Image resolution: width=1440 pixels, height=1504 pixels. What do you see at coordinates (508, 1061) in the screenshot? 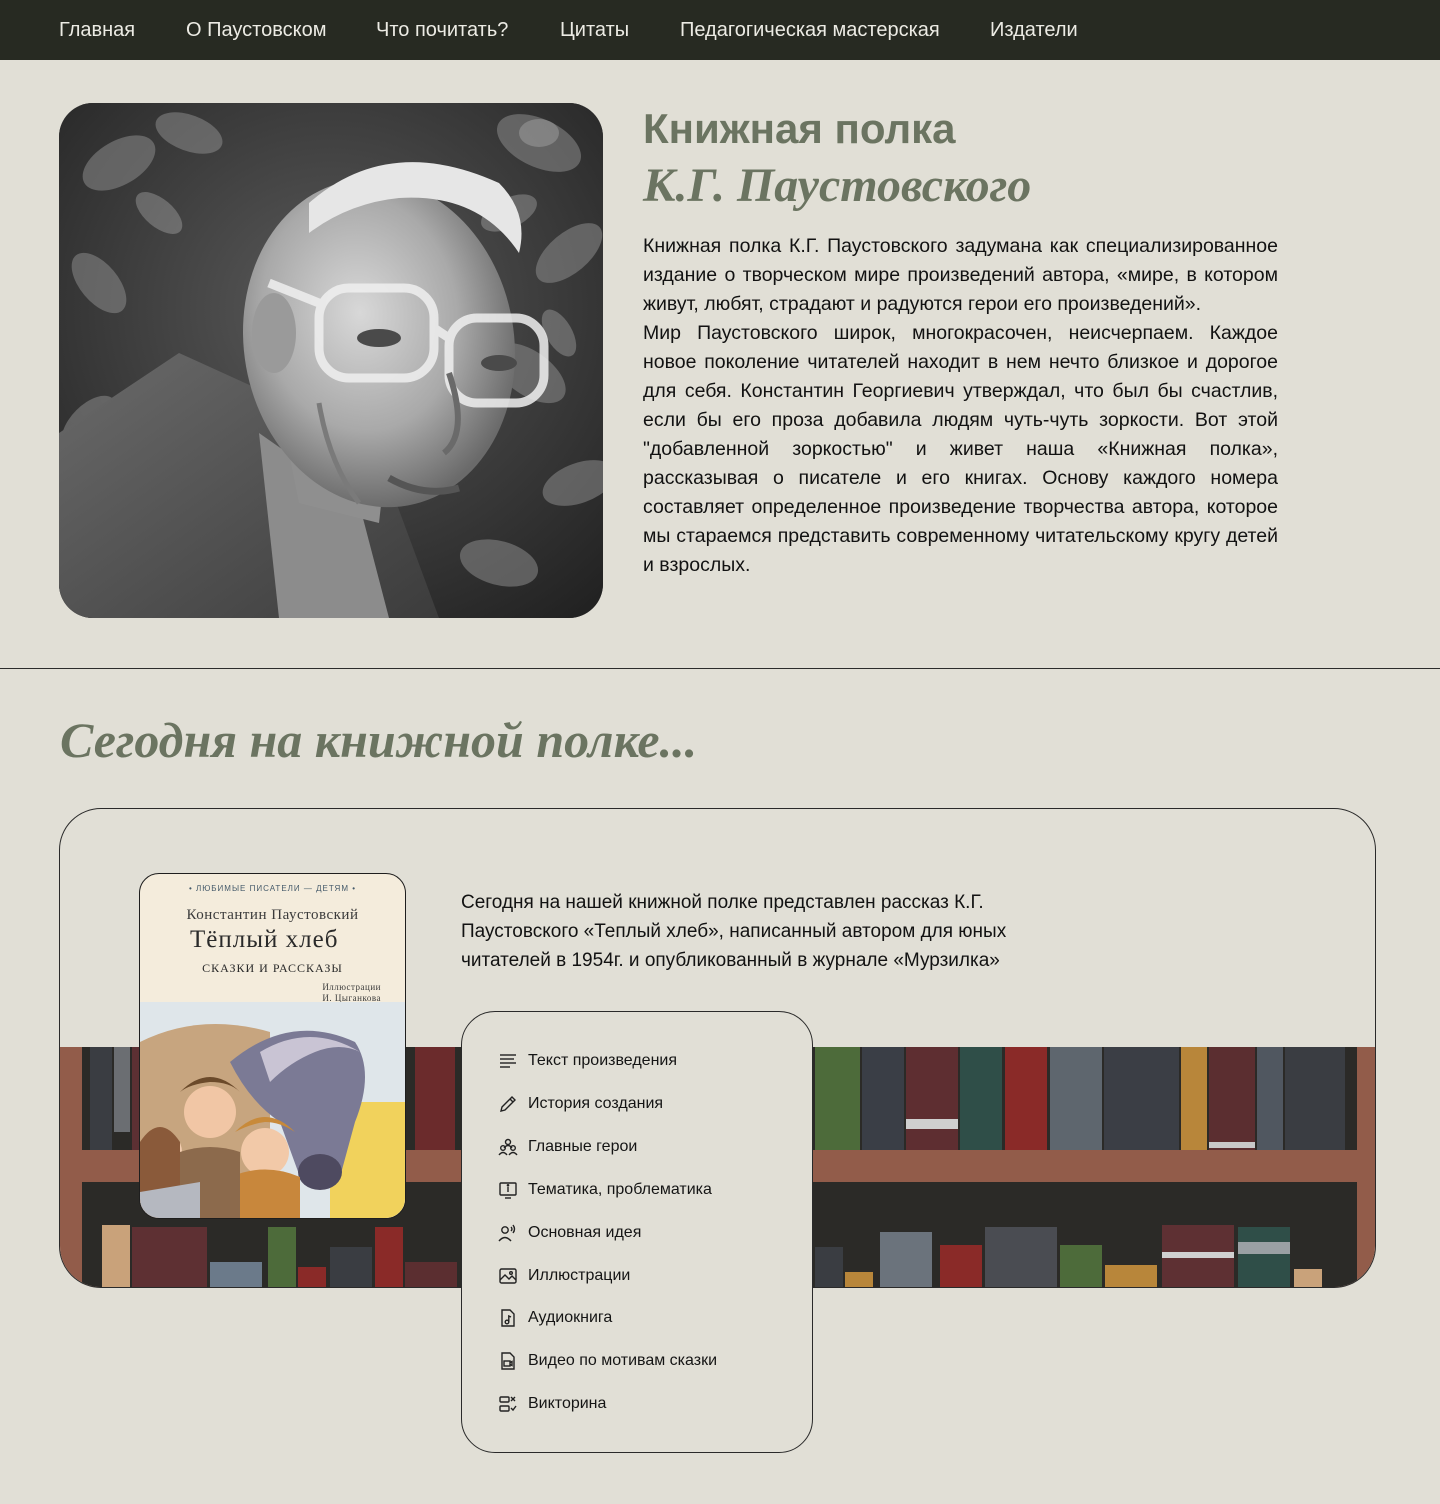
I see `text-lines-icon` at bounding box center [508, 1061].